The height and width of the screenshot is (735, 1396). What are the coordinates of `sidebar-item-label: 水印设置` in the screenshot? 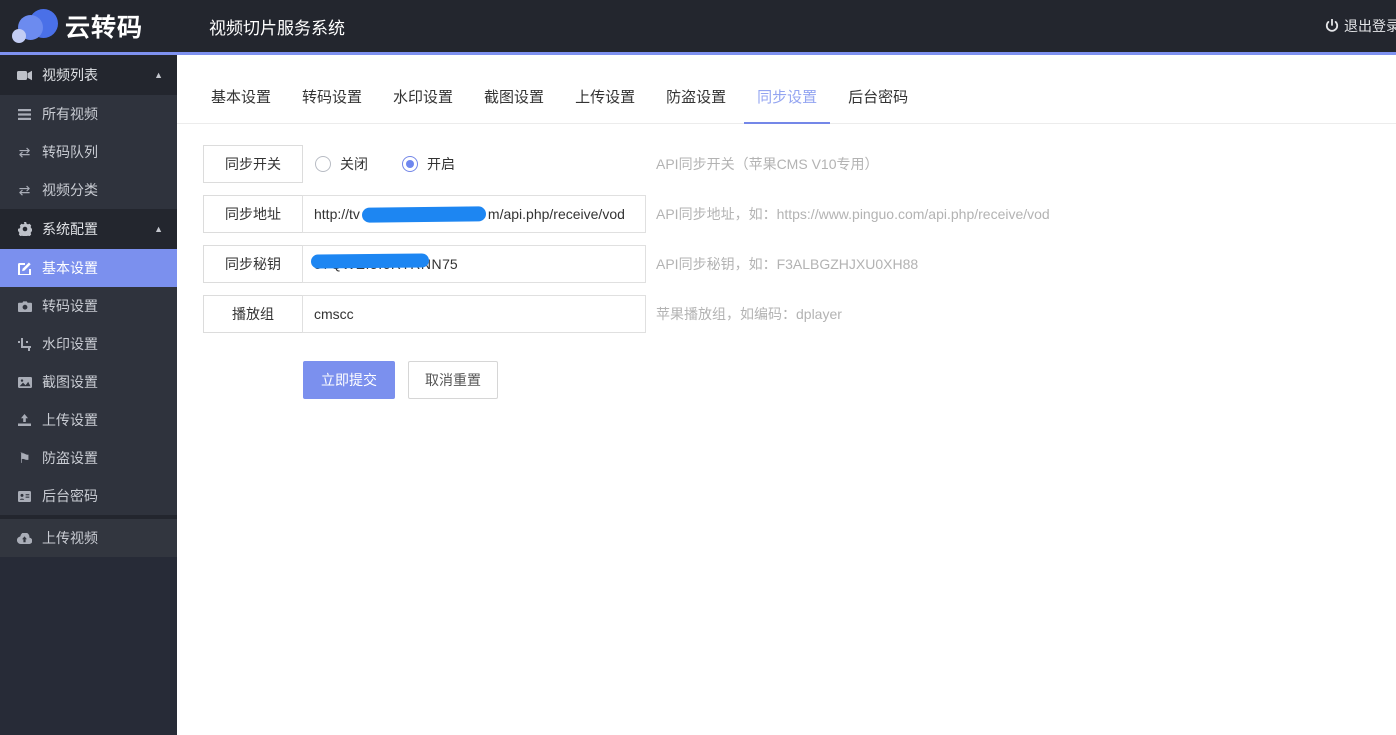 It's located at (70, 344).